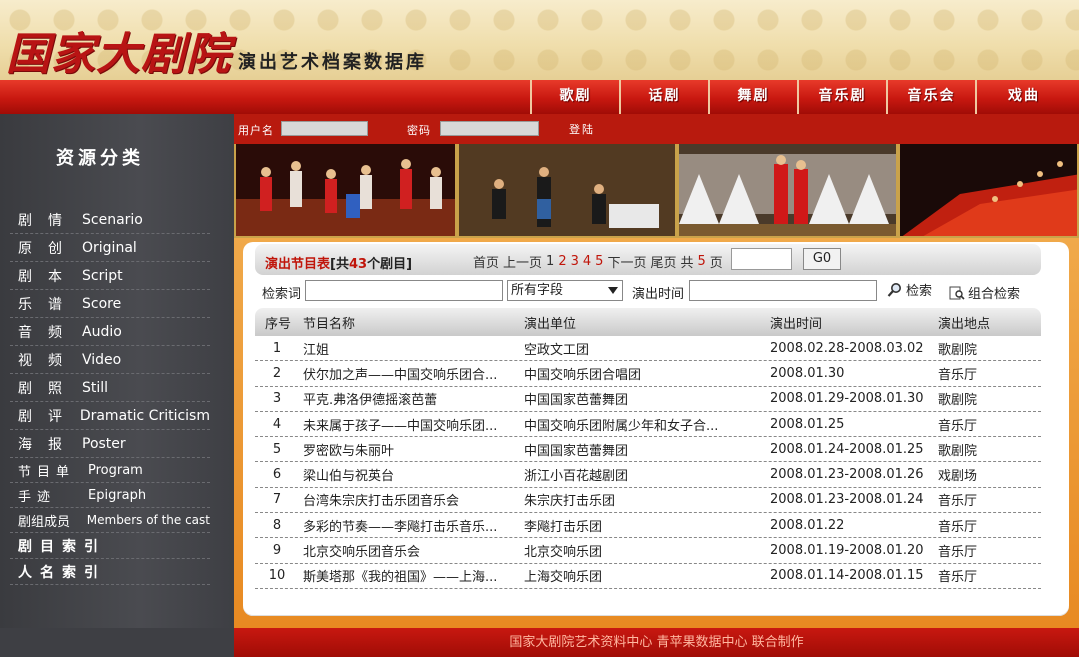 The image size is (1079, 657). Describe the element at coordinates (1023, 97) in the screenshot. I see `nav-item-chinese-opera: 戏曲` at that location.